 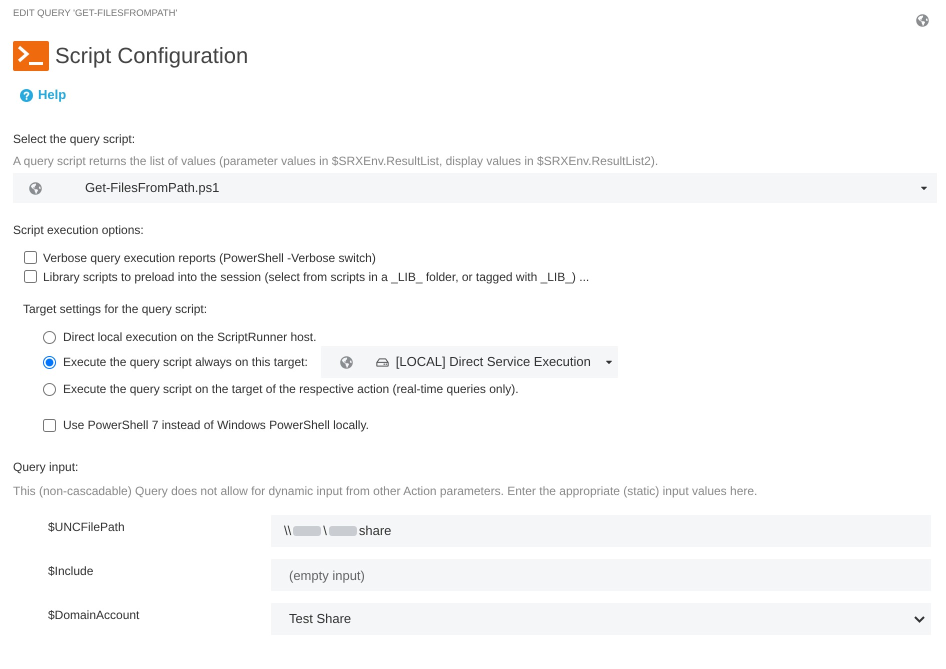 I want to click on section-label: Target settings for the query script:, so click(x=115, y=309).